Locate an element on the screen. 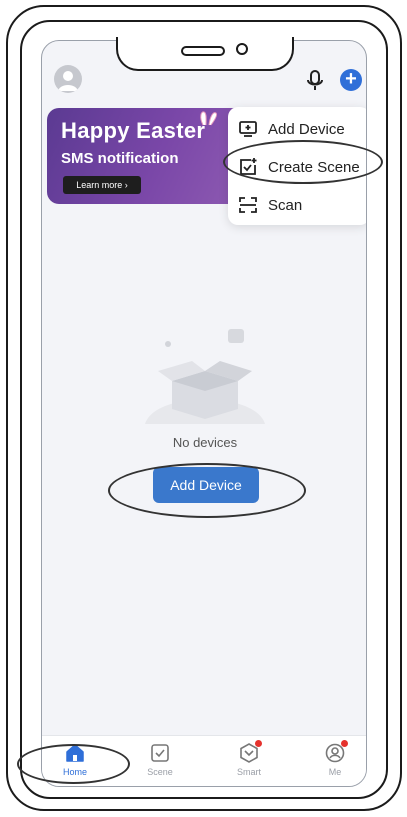  tab-smart: Smart is located at coordinates (249, 763).